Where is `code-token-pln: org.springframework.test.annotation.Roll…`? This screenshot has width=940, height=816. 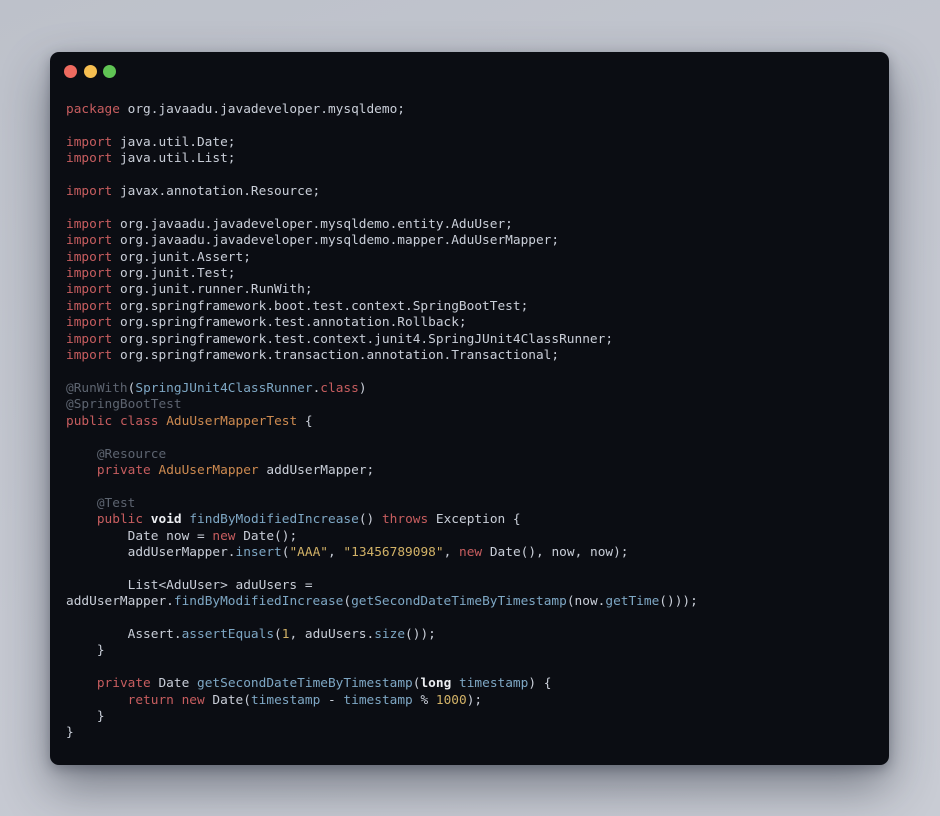
code-token-pln: org.springframework.test.annotation.Roll… is located at coordinates (289, 323).